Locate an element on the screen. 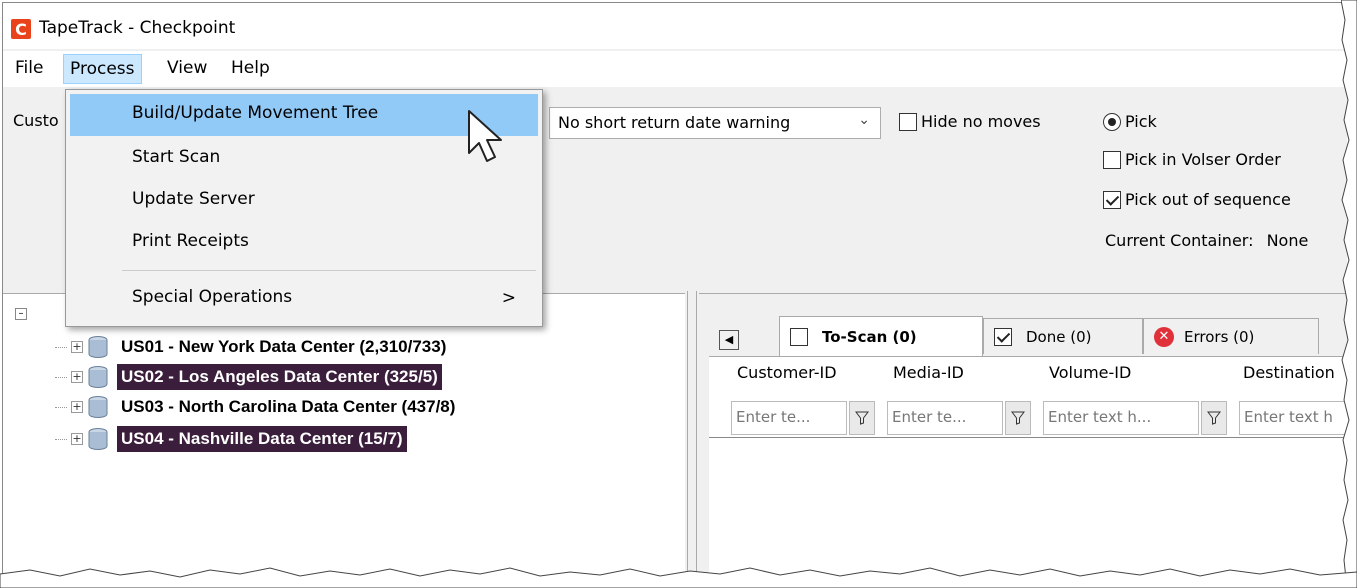 The width and height of the screenshot is (1357, 588). column-header: Volume-ID is located at coordinates (1090, 372).